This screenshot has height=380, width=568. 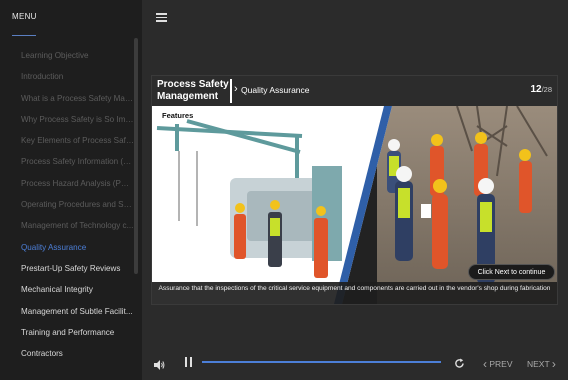 I want to click on progress-fill, so click(x=321, y=362).